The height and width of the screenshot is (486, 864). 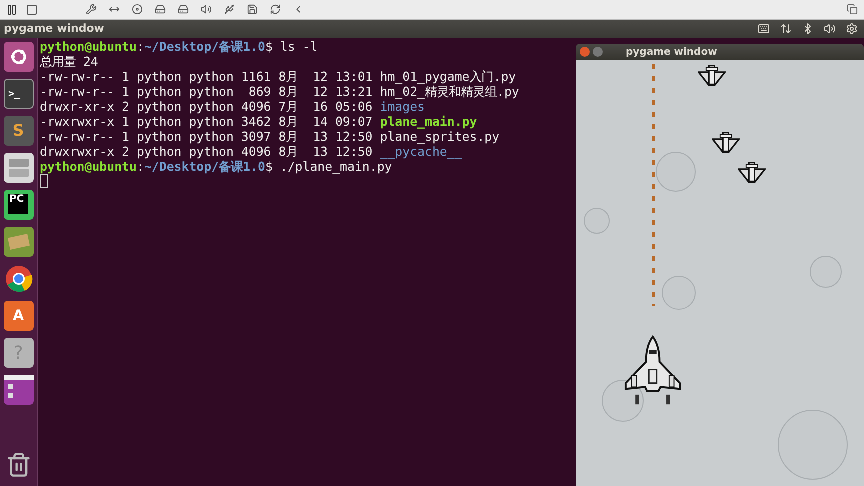 I want to click on ide-app-icon: PC, so click(x=19, y=205).